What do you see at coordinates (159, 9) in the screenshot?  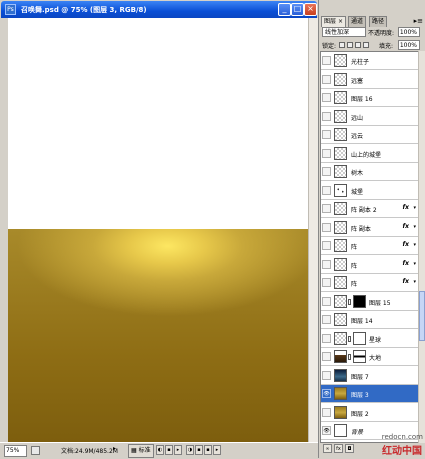 I see `document-titlebar: Ps 召唤舞.psd @ 75% (图层 3, RGB/8) _ □ ×` at bounding box center [159, 9].